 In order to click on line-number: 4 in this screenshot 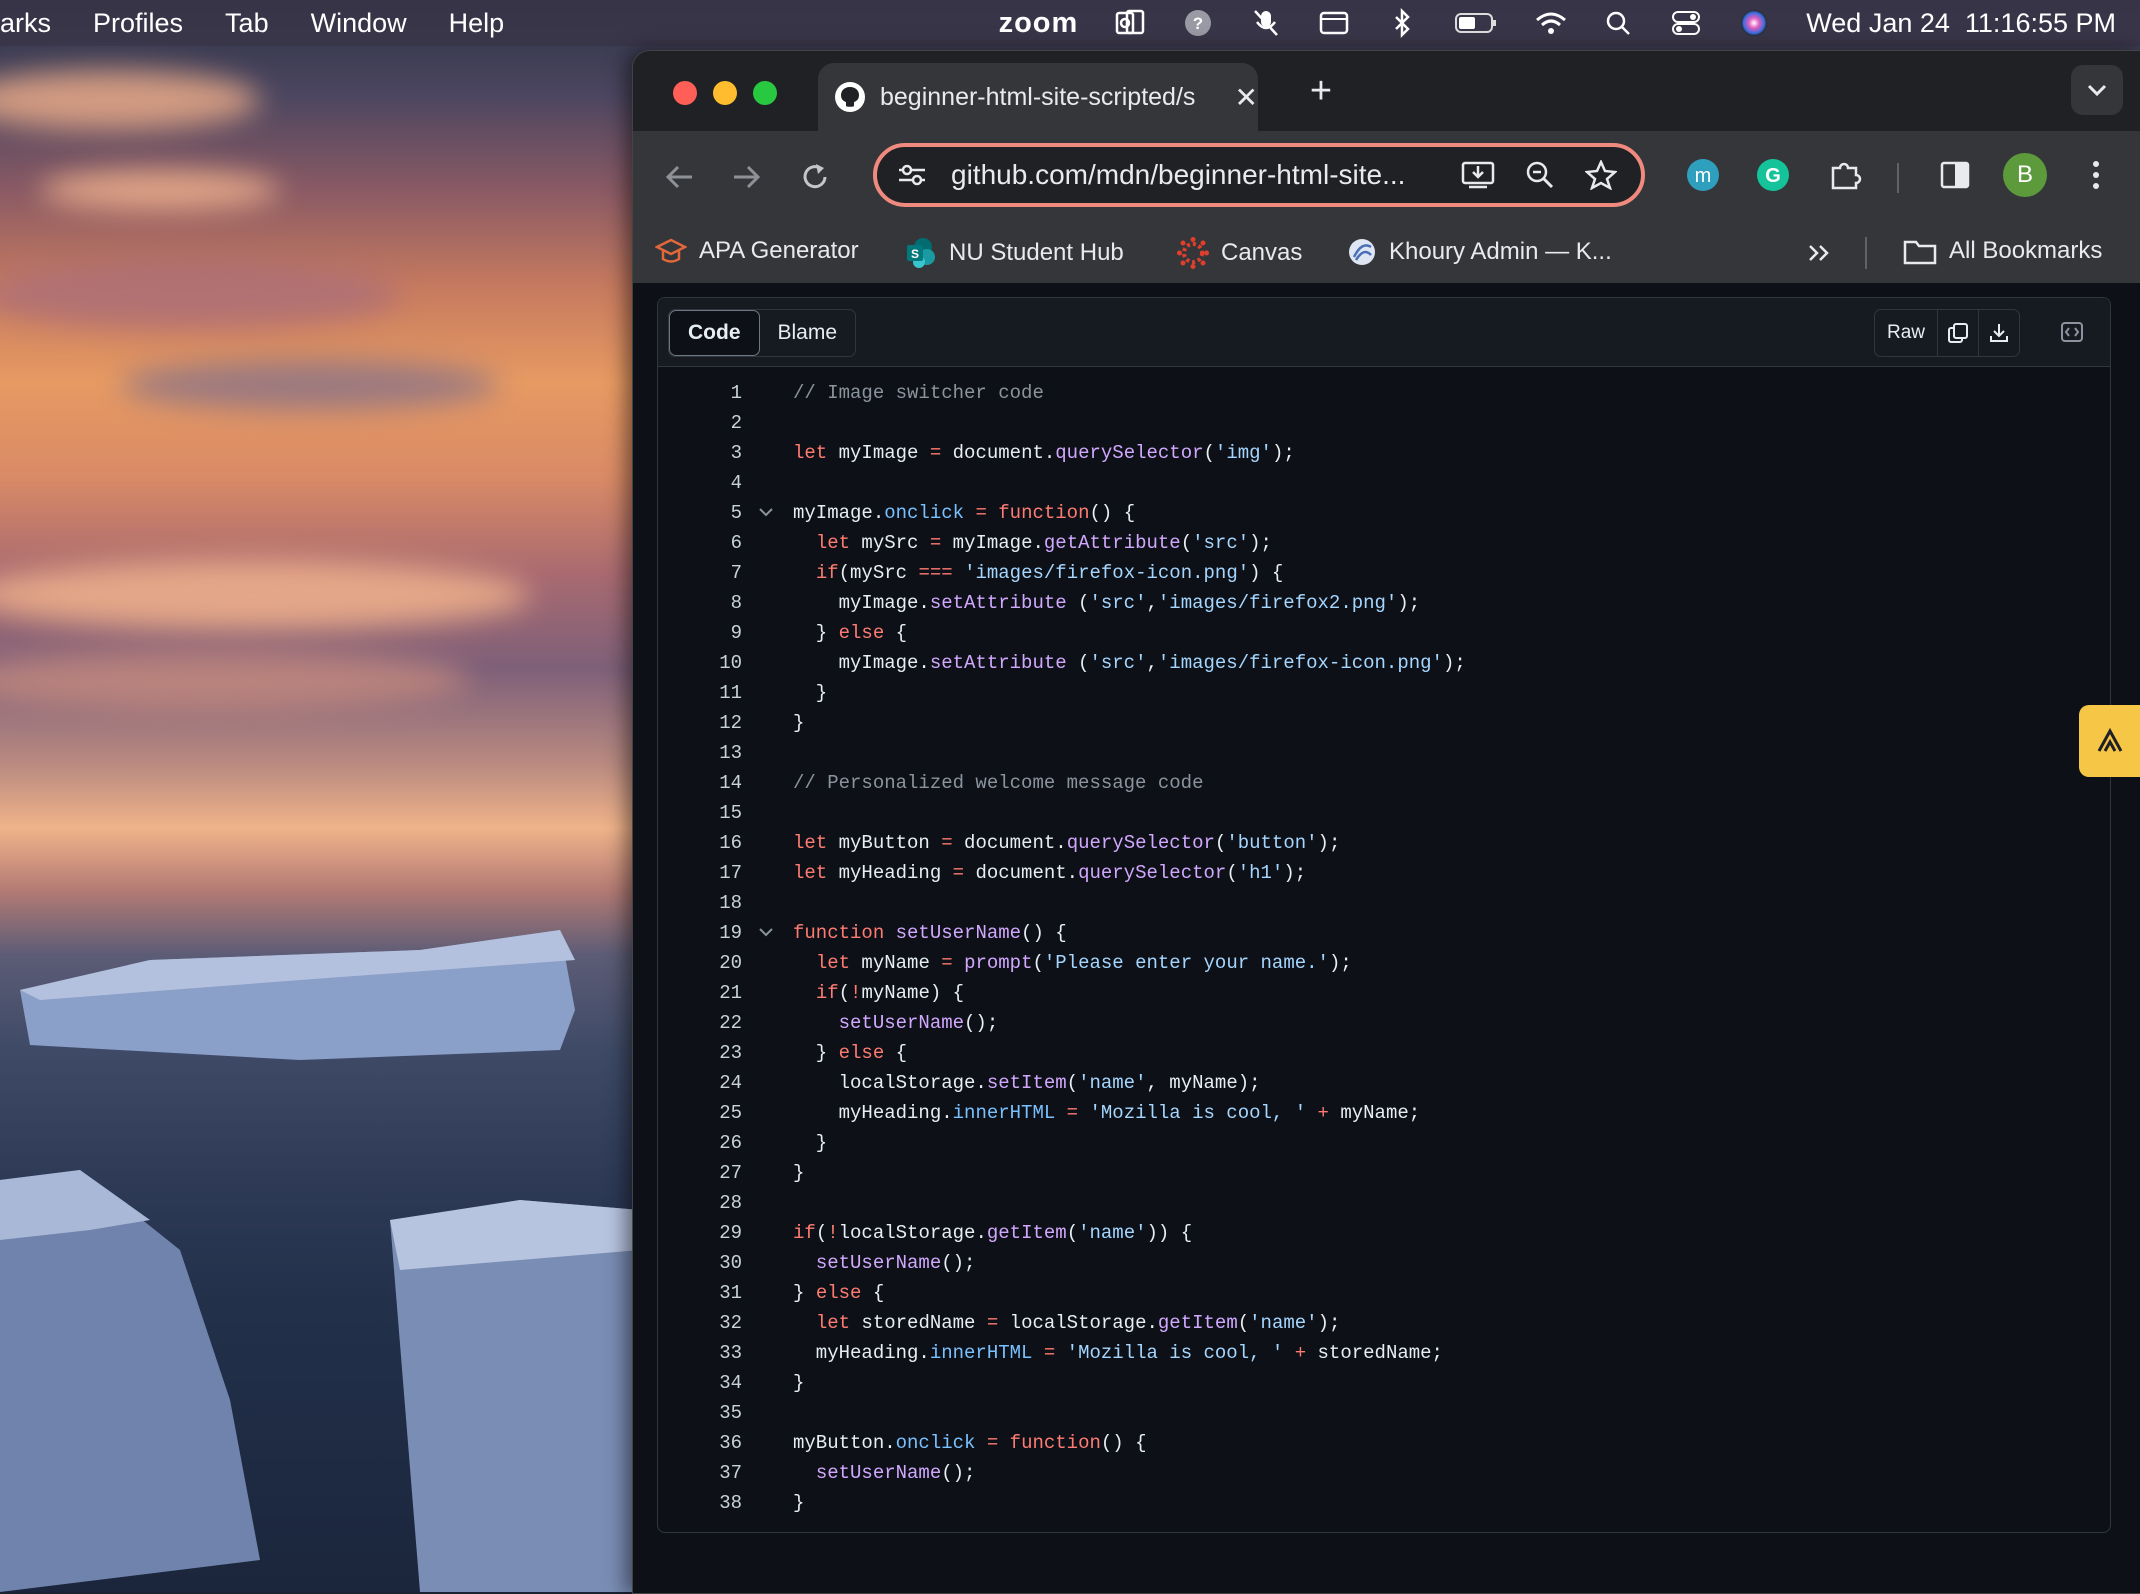, I will do `click(700, 483)`.